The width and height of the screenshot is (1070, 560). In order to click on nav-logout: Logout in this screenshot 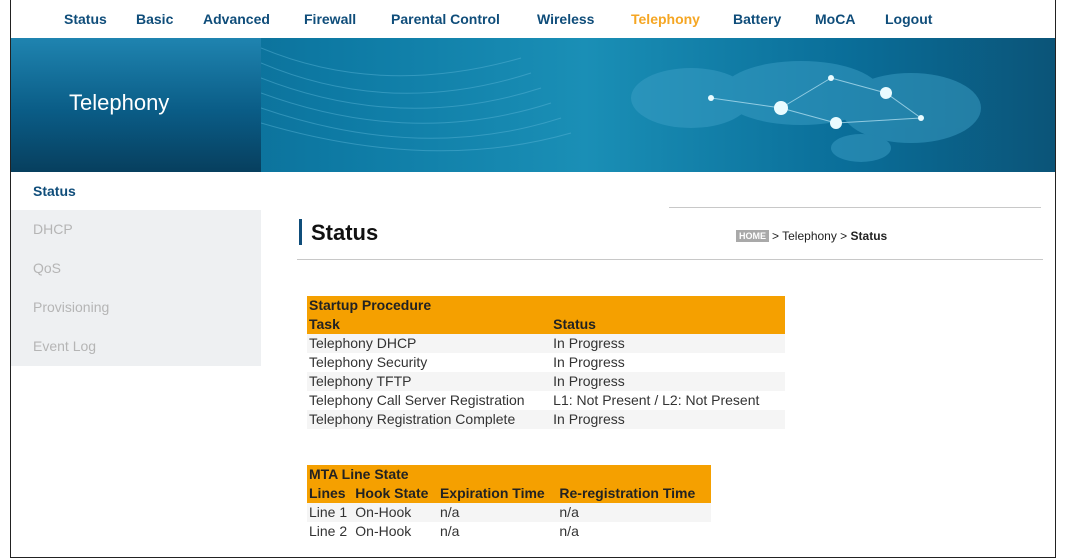, I will do `click(908, 19)`.